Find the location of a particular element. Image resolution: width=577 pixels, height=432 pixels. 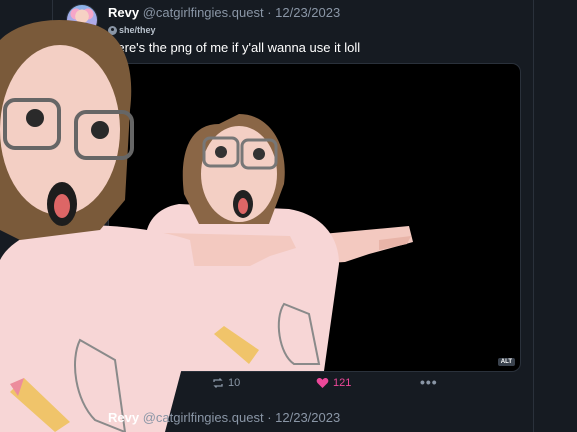

heart-icon is located at coordinates (322, 382).